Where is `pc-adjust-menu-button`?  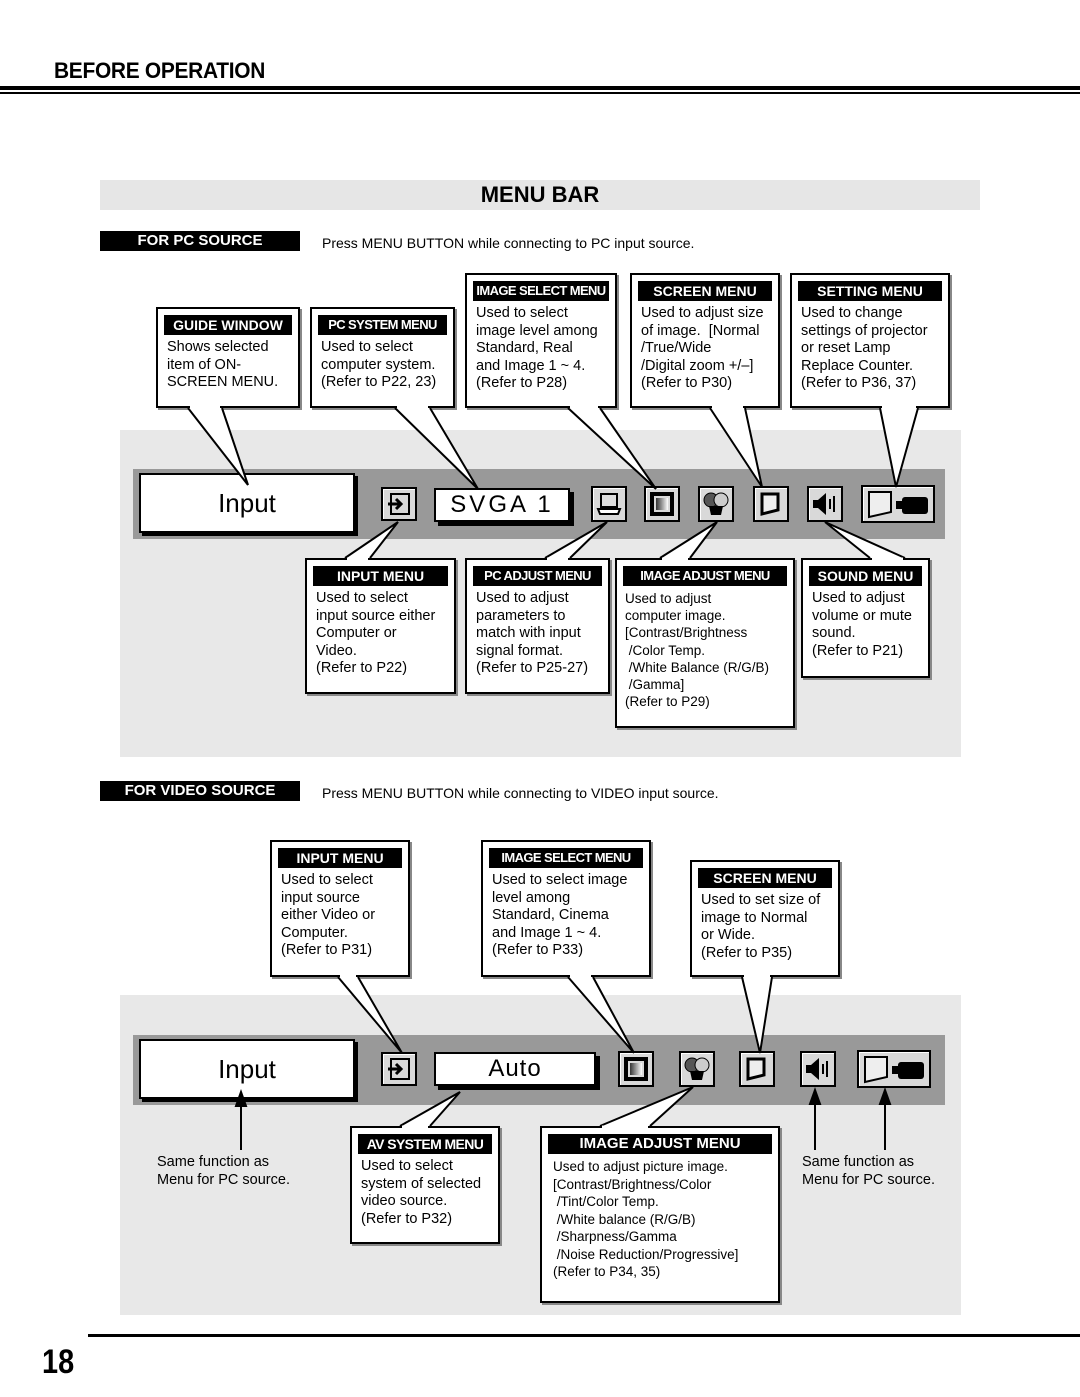 pc-adjust-menu-button is located at coordinates (609, 504).